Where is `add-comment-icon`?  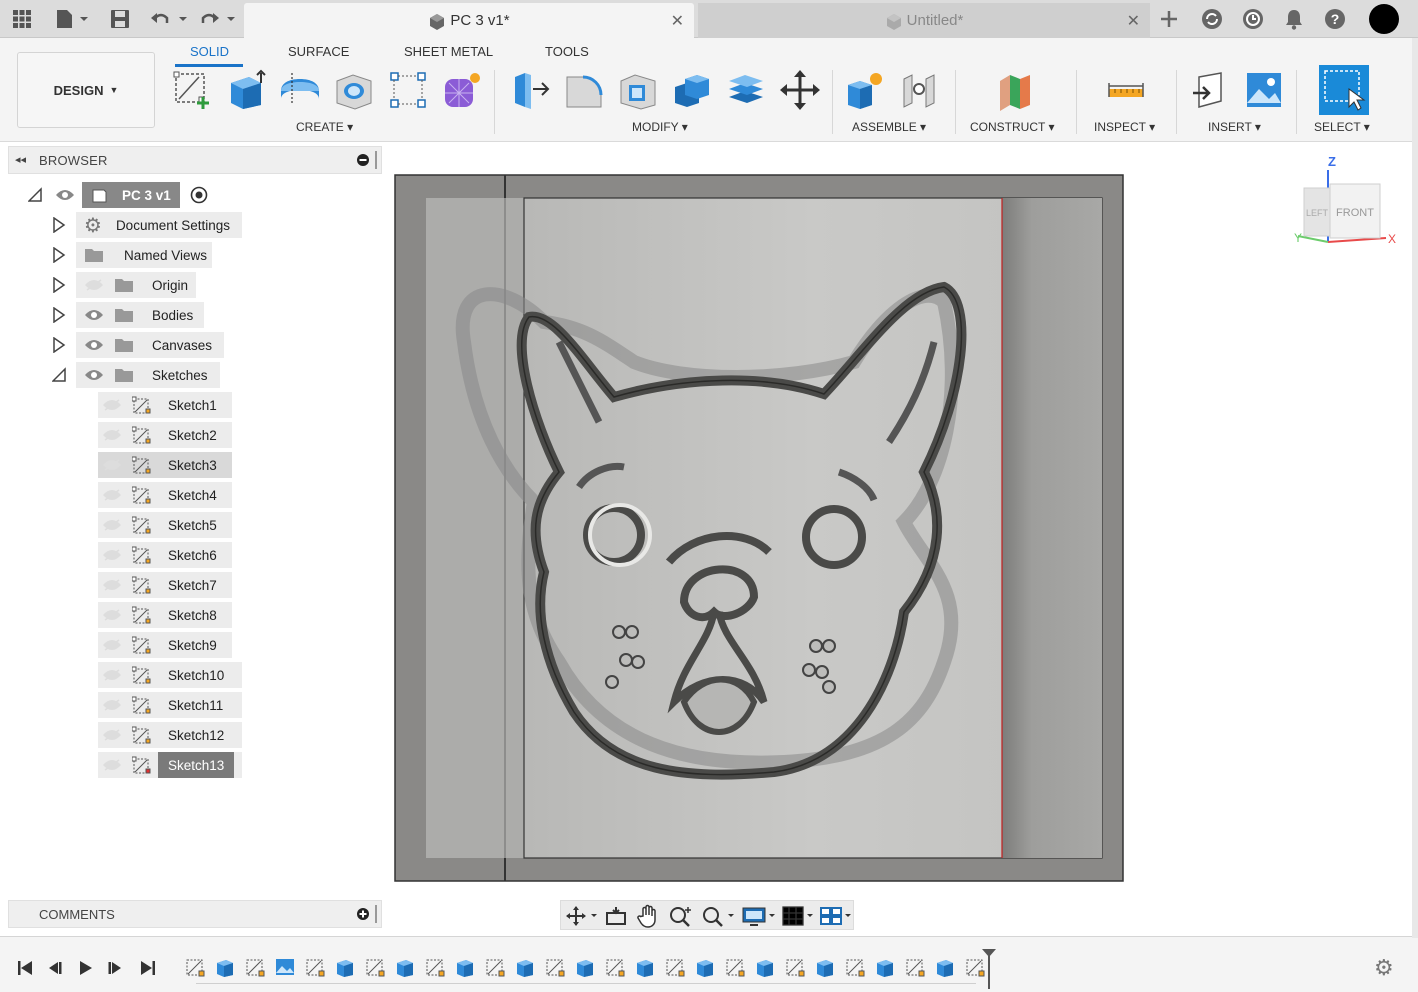 add-comment-icon is located at coordinates (363, 915).